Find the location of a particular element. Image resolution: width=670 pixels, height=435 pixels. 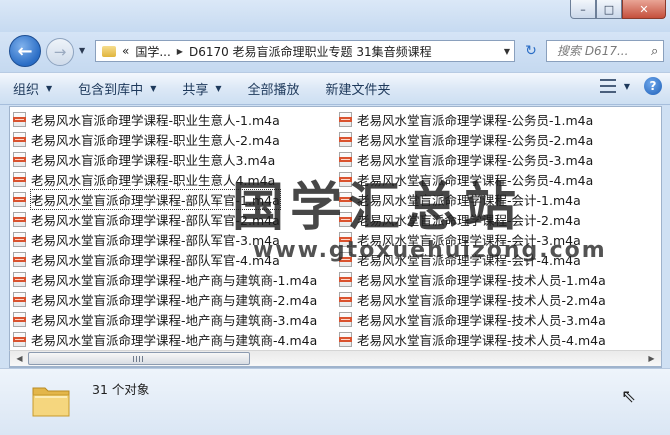

file-name: 老易风水堂盲派命理学课程-地产商与建筑商-4.m4a is located at coordinates (174, 340).